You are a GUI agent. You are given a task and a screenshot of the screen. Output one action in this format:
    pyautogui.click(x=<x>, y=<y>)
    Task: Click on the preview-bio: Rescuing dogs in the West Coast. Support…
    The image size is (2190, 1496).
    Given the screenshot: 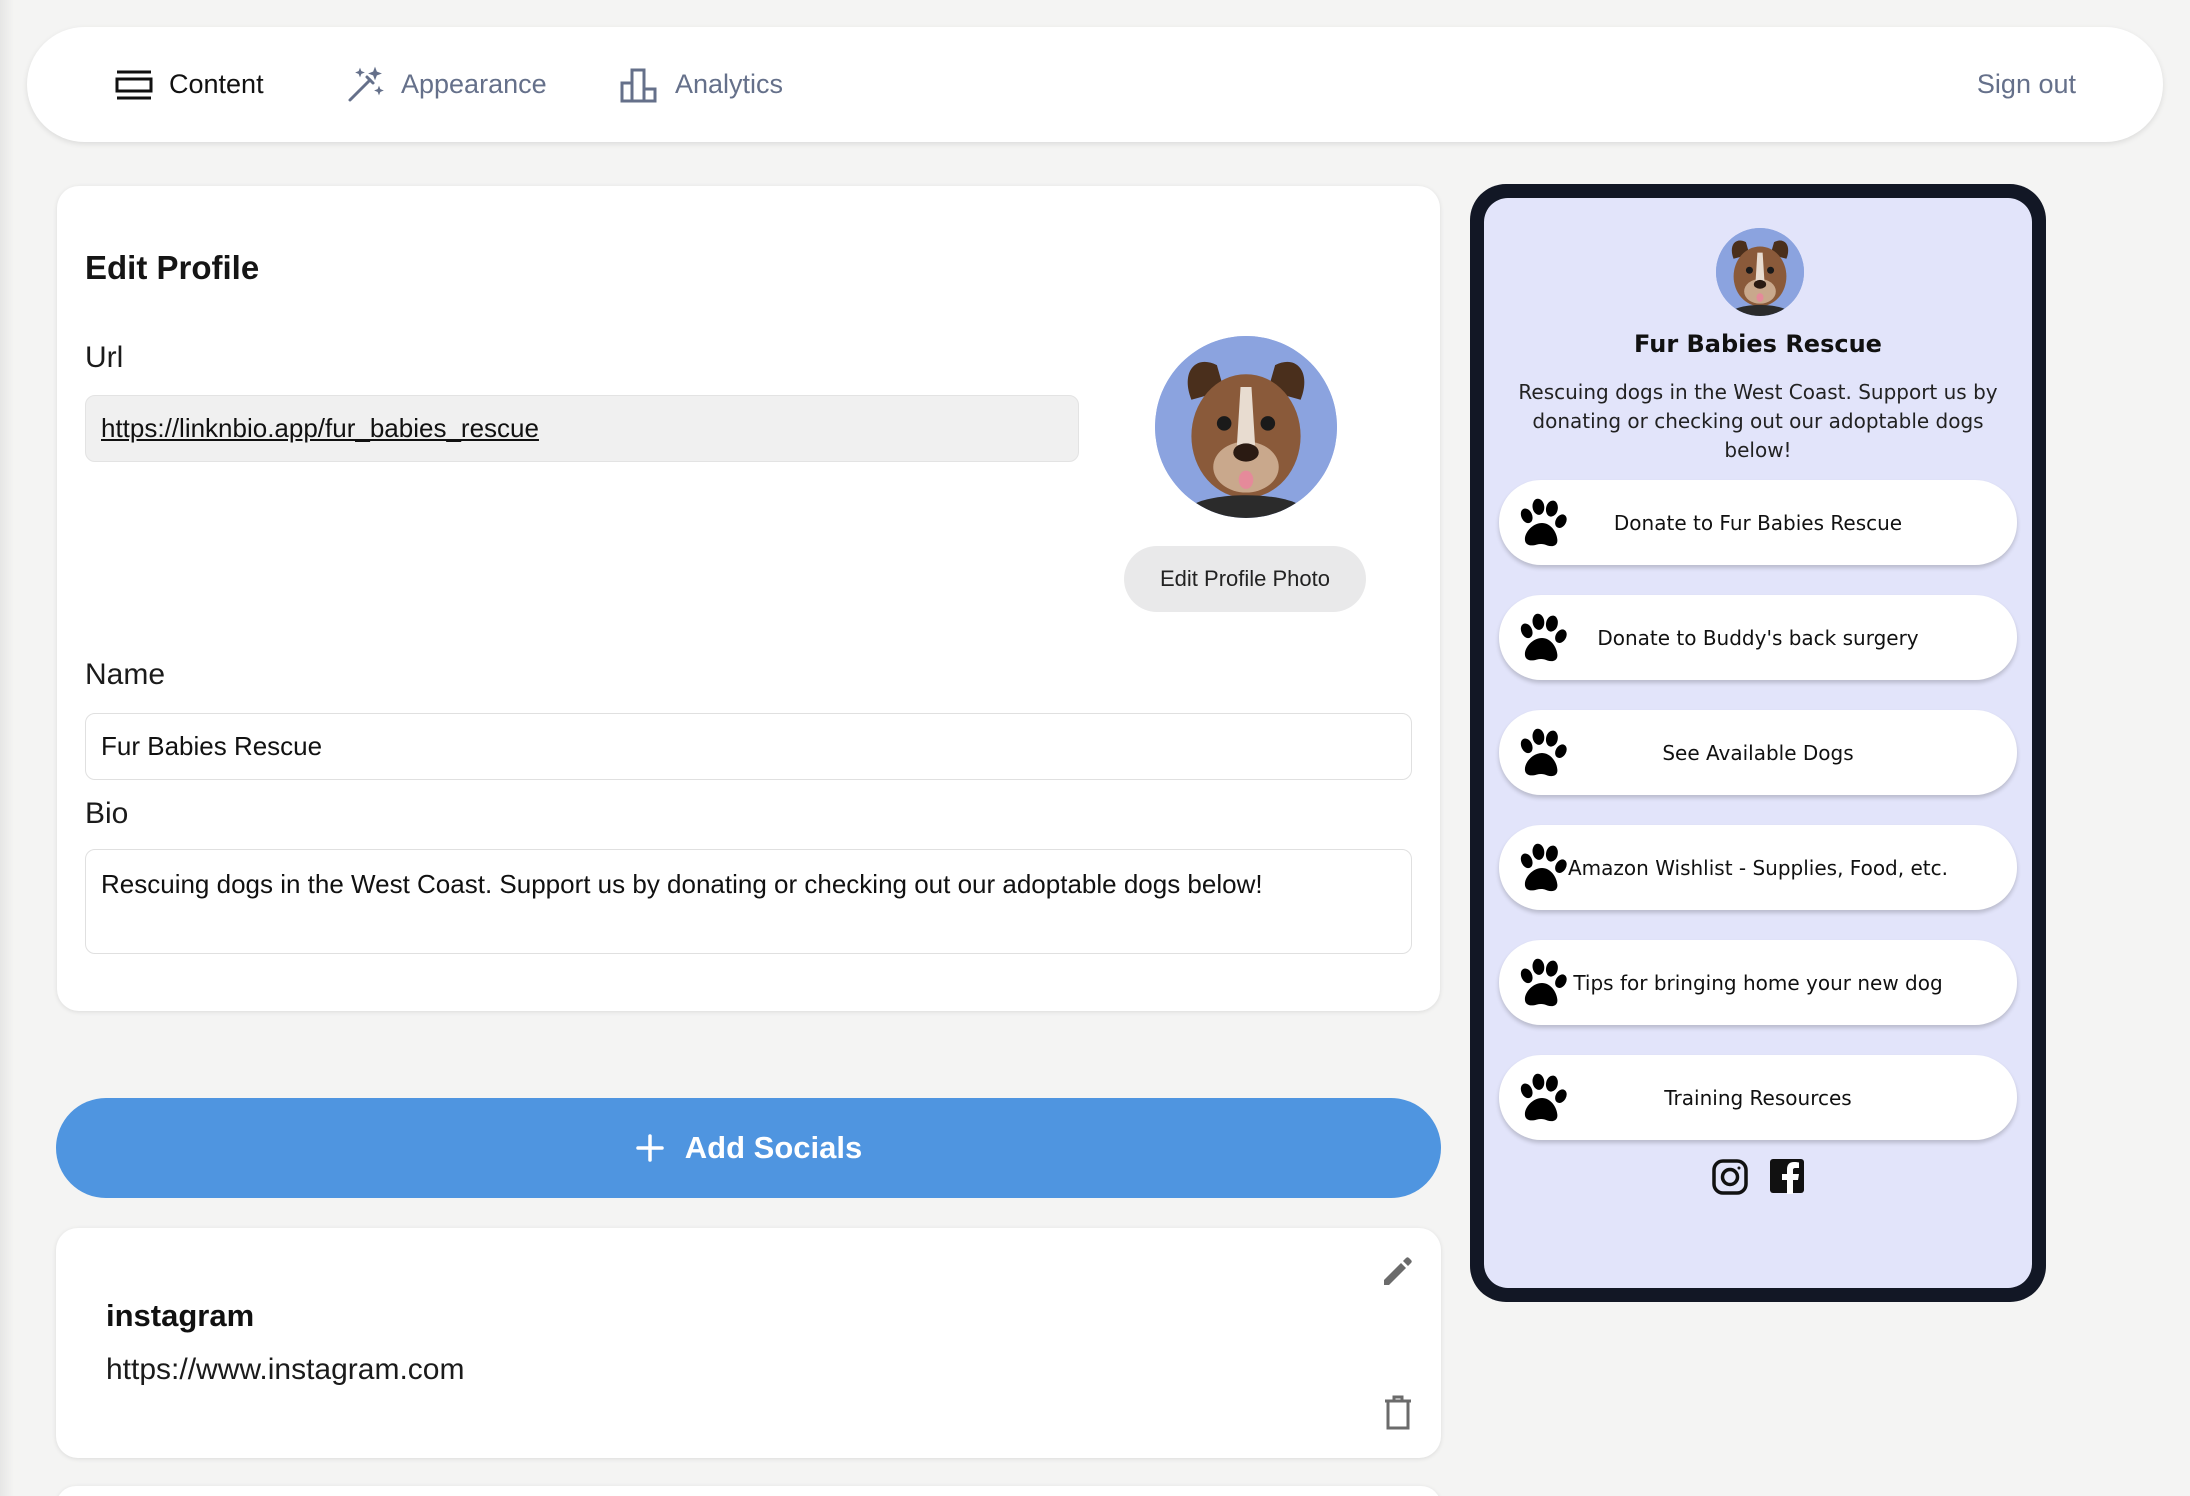 What is the action you would take?
    pyautogui.click(x=1758, y=421)
    